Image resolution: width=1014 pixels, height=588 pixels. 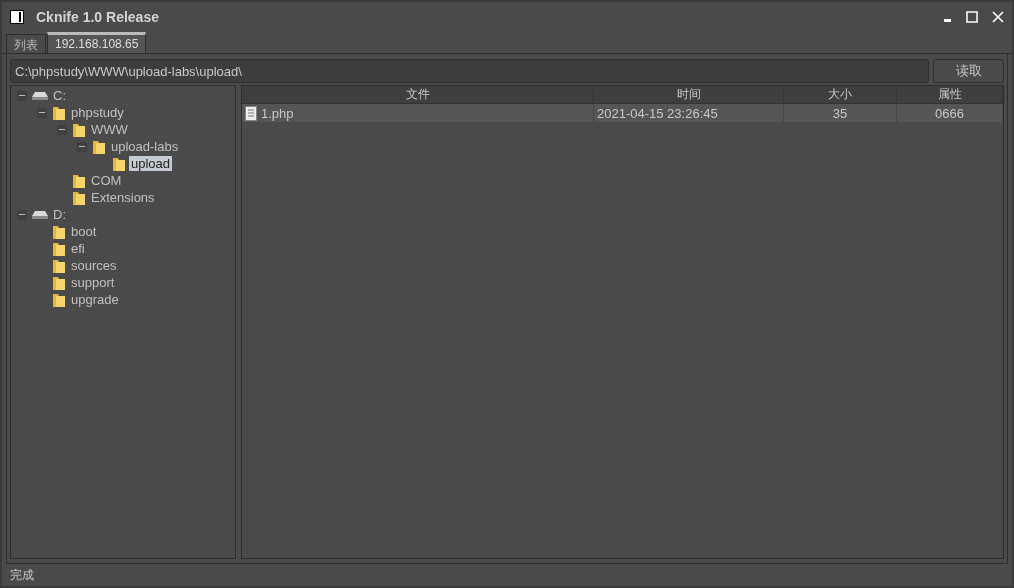 I want to click on tree-item: upload-labs, so click(x=145, y=146).